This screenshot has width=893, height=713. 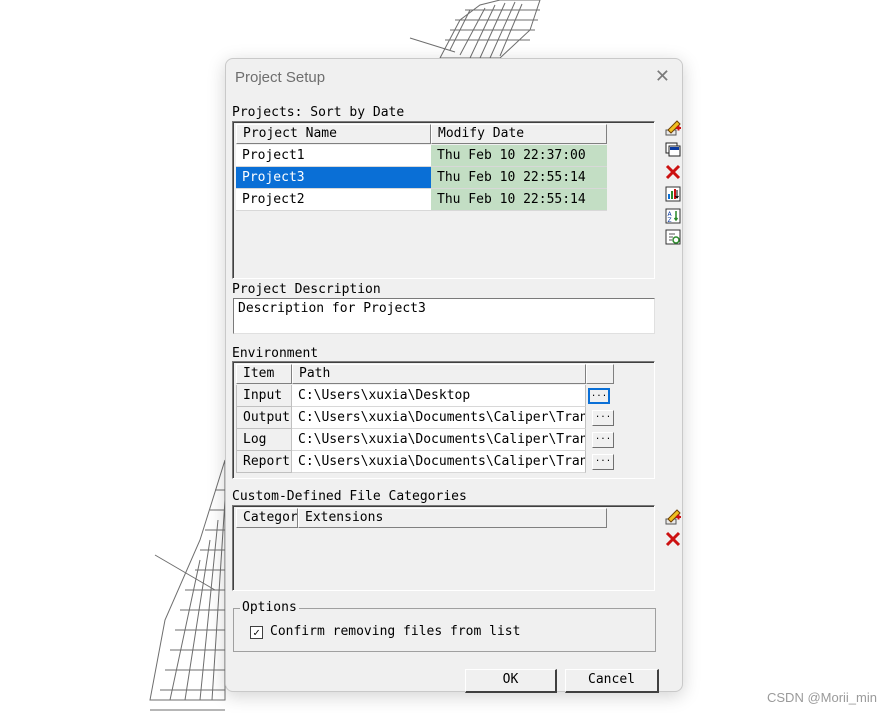 I want to click on column-header-project-name: Project Name, so click(x=333, y=134).